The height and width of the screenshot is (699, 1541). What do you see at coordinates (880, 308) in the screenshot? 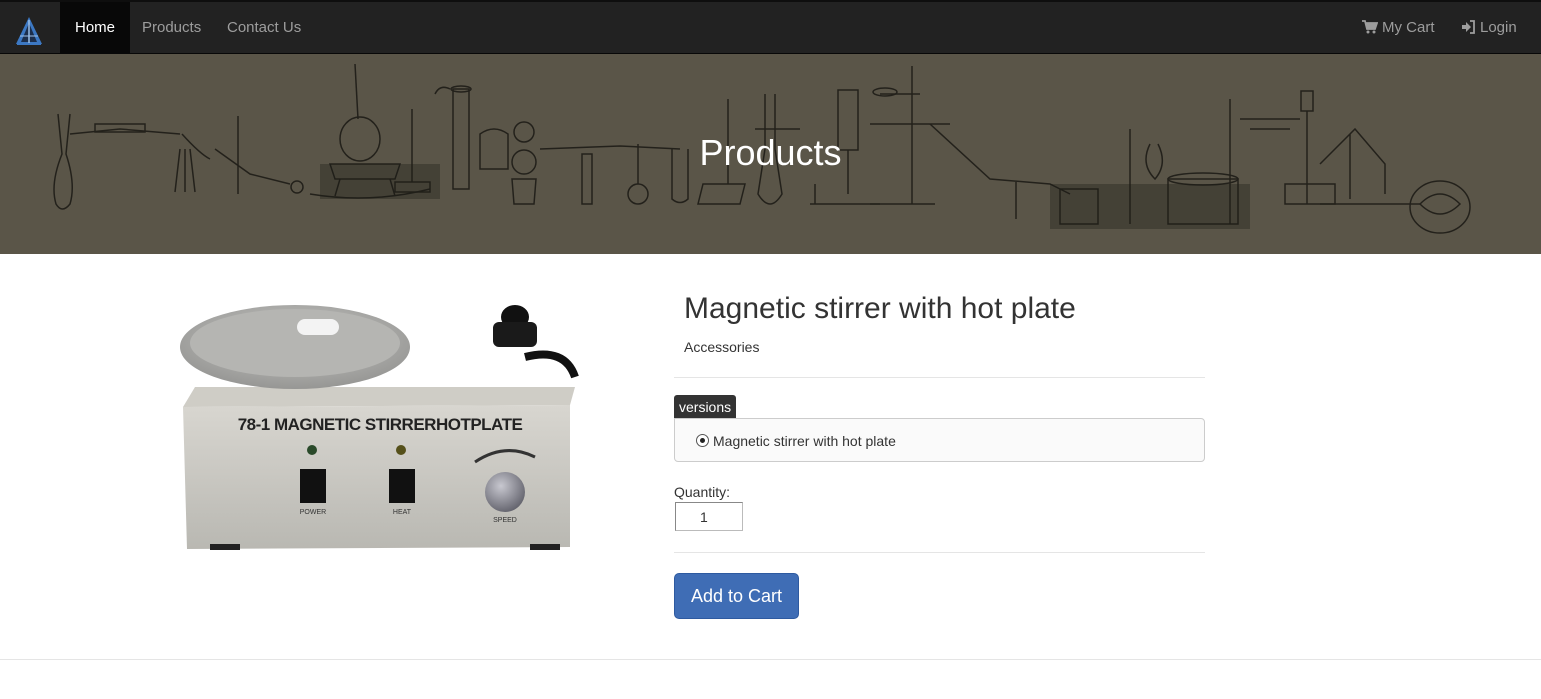
I see `product-title: Magnetic stirrer with hot plate` at bounding box center [880, 308].